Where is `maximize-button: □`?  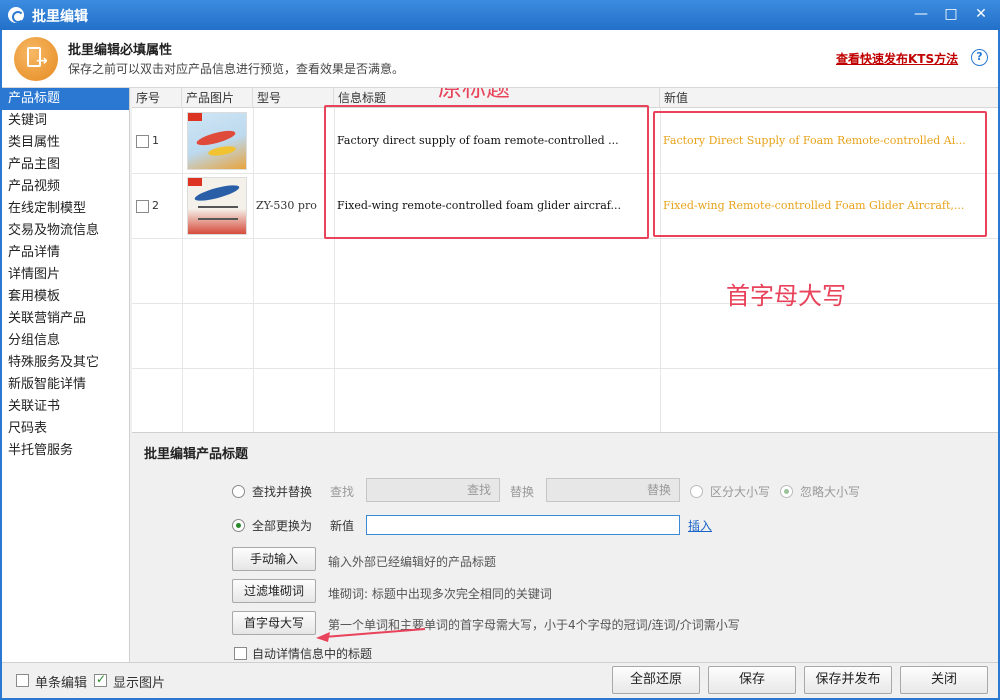
maximize-button: □ is located at coordinates (951, 14).